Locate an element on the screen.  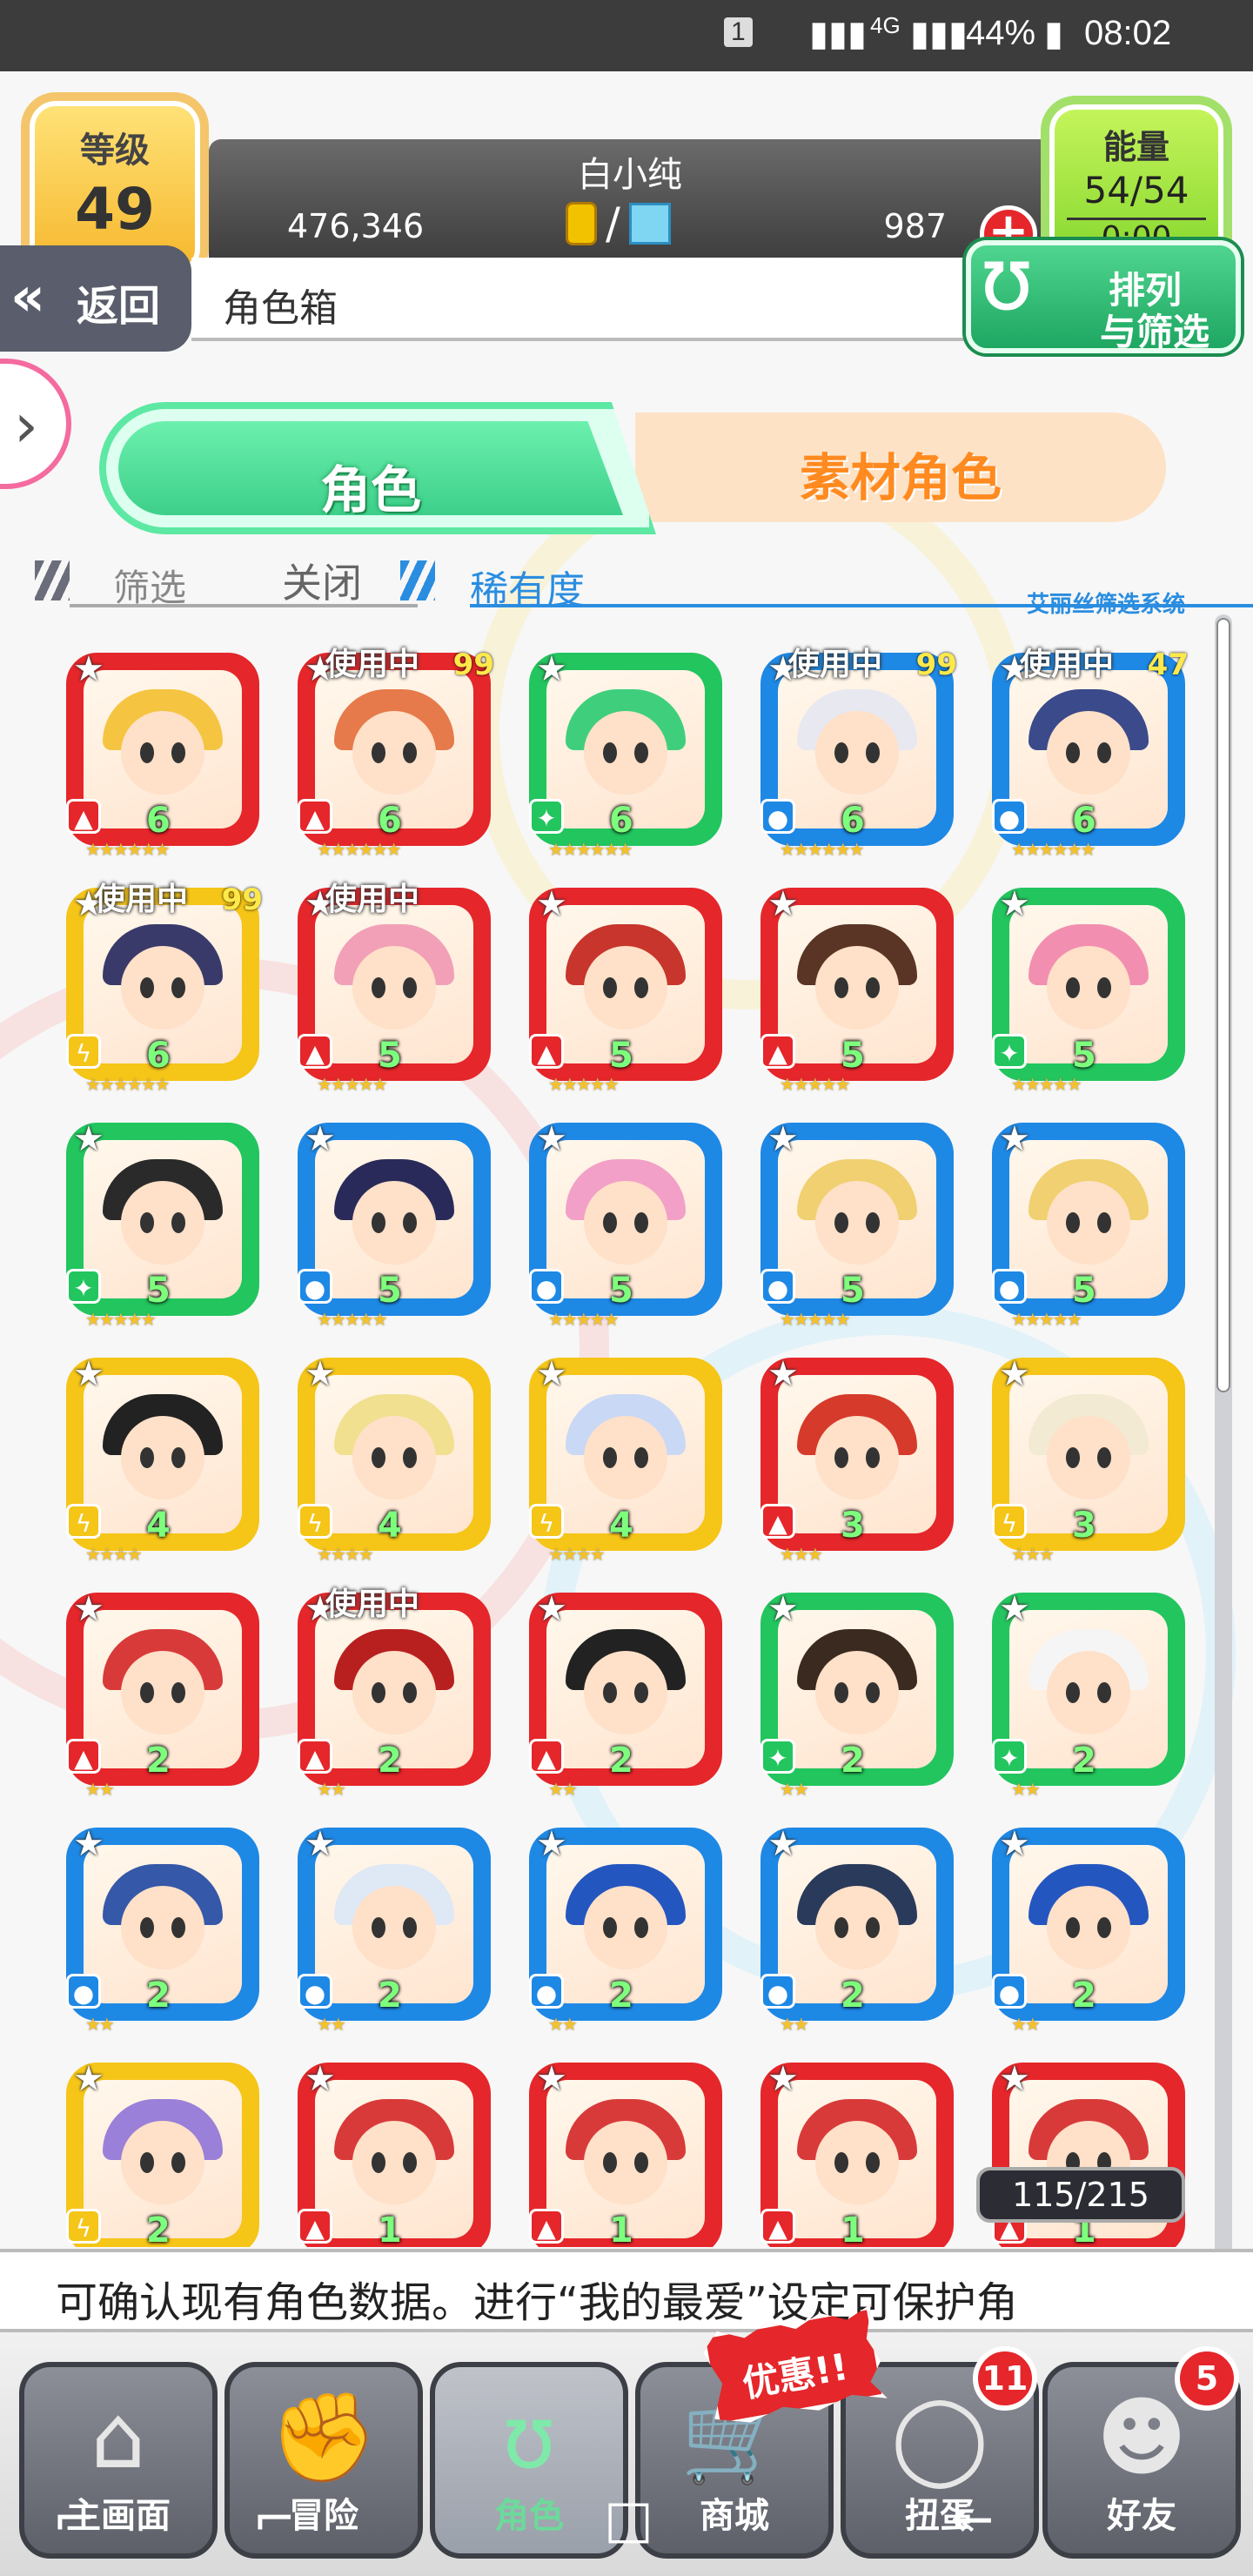
character-level: 1 is located at coordinates (390, 2228).